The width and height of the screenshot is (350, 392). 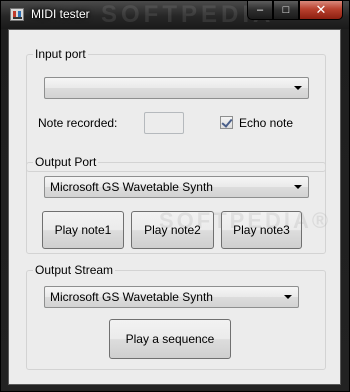 I want to click on output-stream-dropdown: Microsoft GS Wavetable Synth, so click(x=171, y=297).